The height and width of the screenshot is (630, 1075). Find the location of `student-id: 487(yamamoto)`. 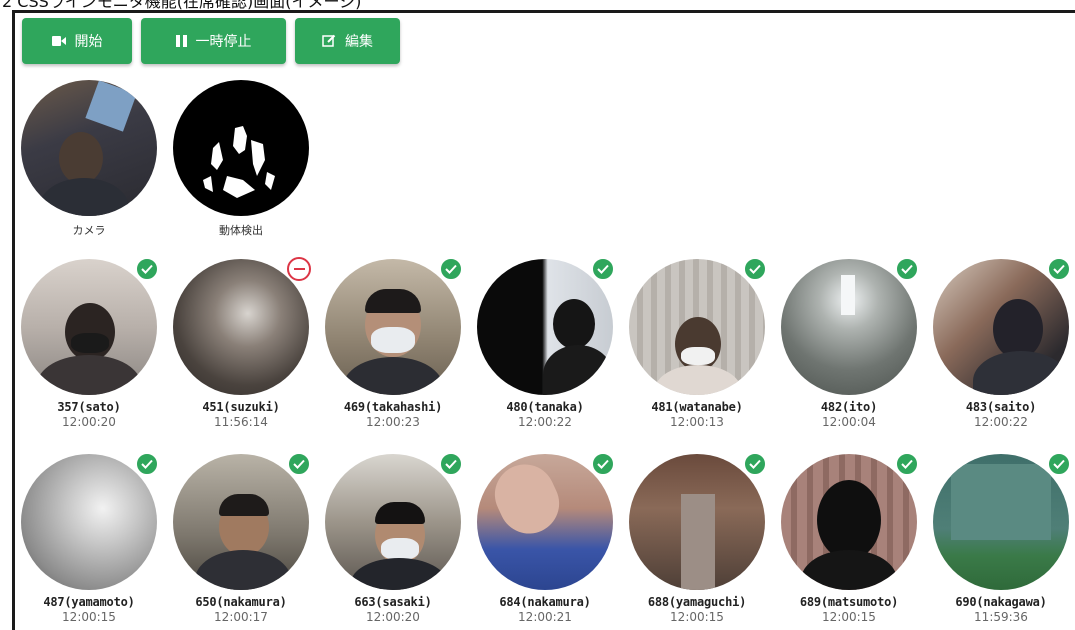

student-id: 487(yamamoto) is located at coordinates (89, 602).